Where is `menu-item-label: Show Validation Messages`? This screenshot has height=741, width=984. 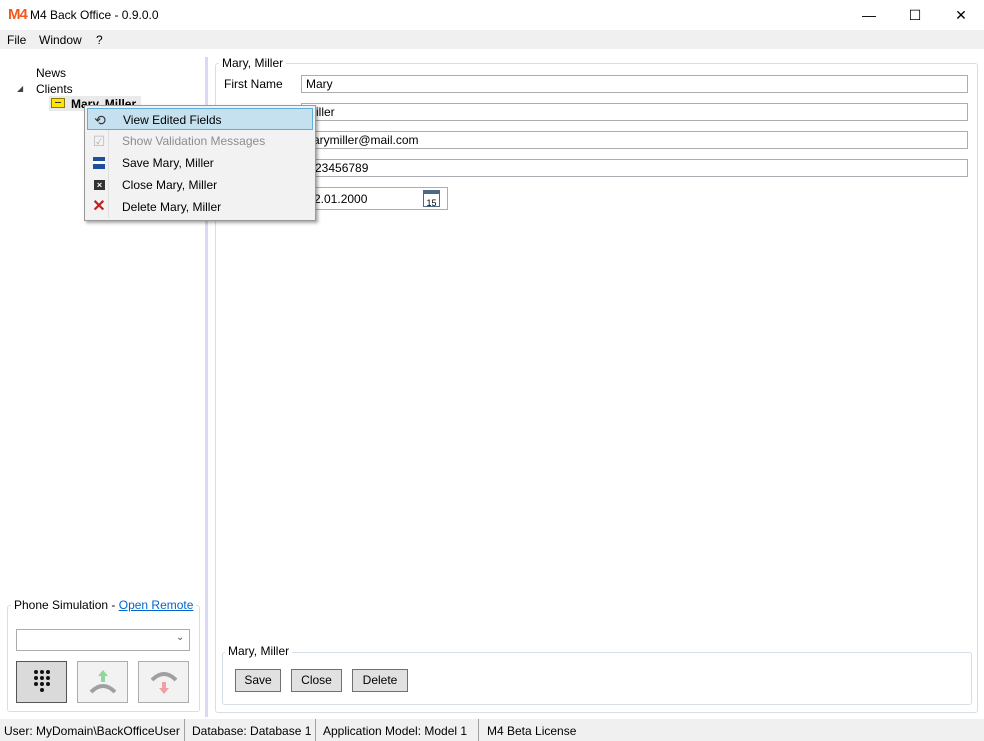 menu-item-label: Show Validation Messages is located at coordinates (194, 141).